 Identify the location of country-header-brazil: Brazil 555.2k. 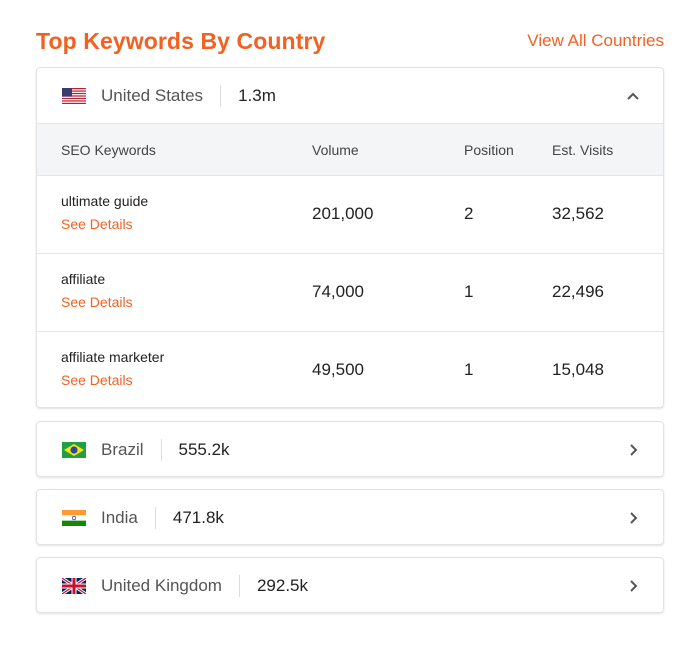
(350, 450).